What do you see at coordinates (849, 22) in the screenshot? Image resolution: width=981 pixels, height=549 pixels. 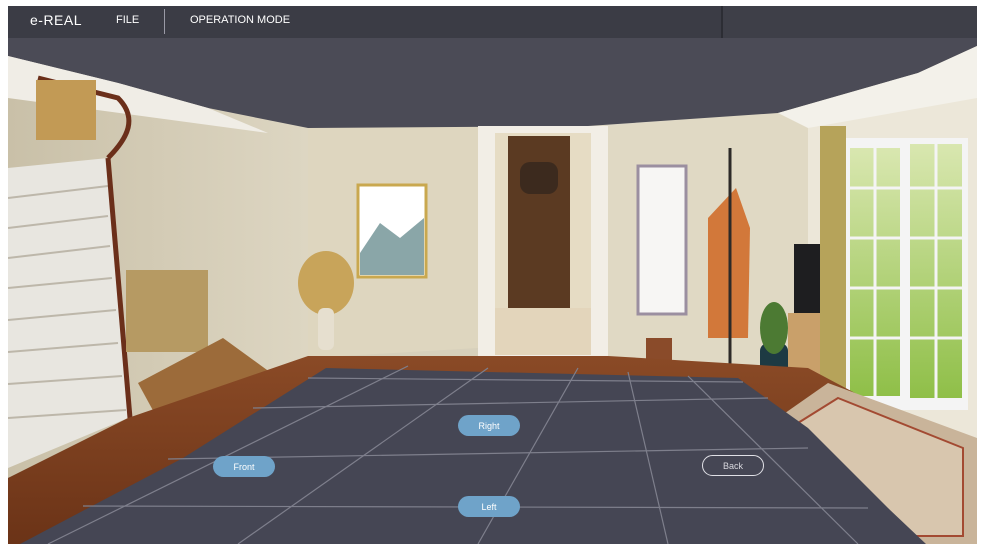 I see `top-bar-right-panel` at bounding box center [849, 22].